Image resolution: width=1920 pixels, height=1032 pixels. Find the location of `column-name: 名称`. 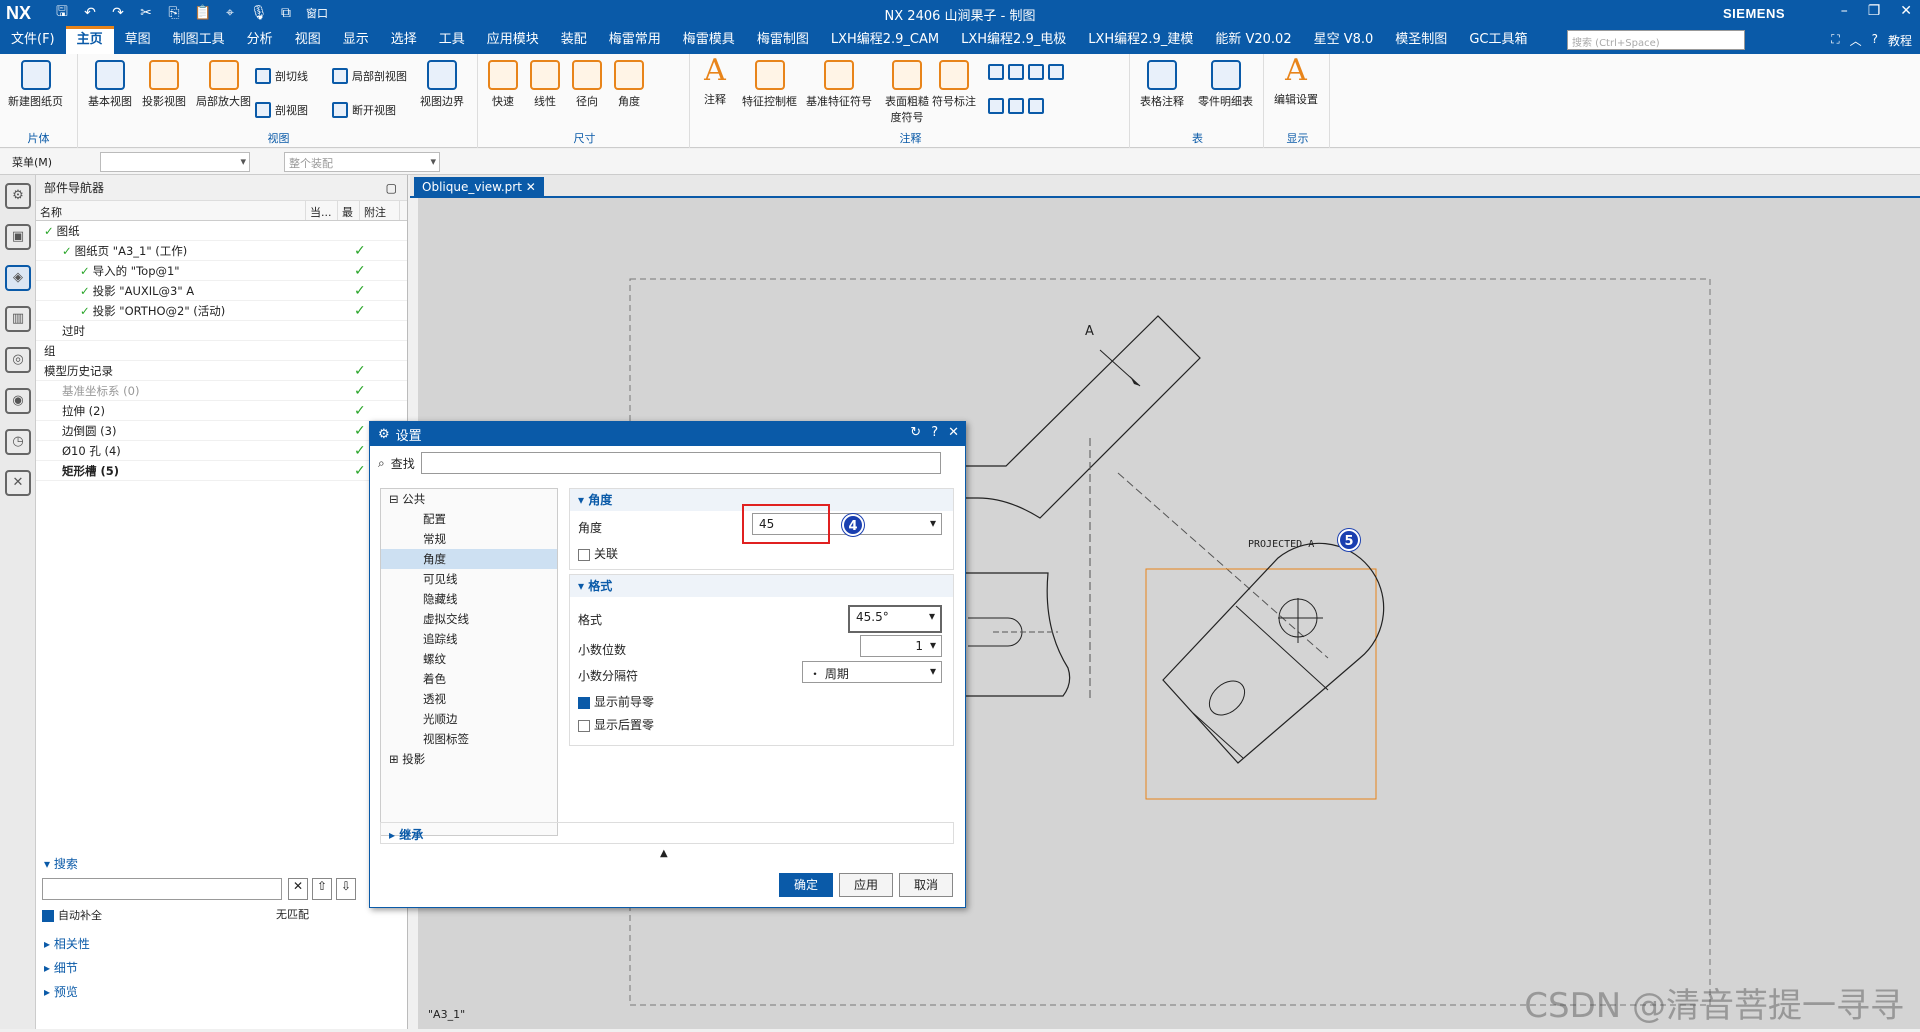

column-name: 名称 is located at coordinates (171, 210).